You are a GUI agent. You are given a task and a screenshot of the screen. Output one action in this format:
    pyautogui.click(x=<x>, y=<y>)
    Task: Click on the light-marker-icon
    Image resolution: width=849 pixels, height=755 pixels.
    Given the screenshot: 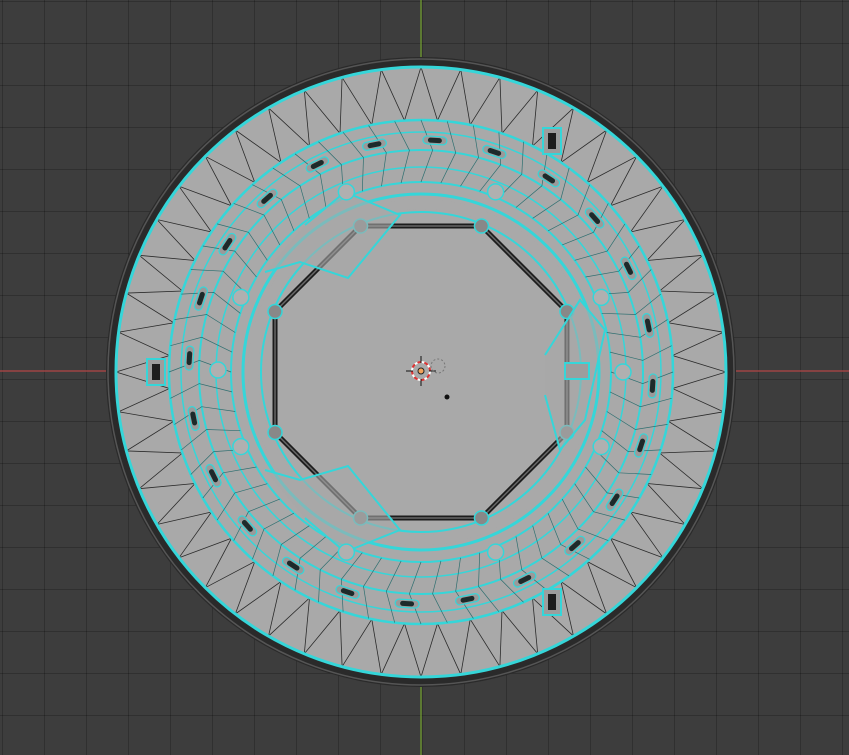 What is the action you would take?
    pyautogui.click(x=447, y=397)
    